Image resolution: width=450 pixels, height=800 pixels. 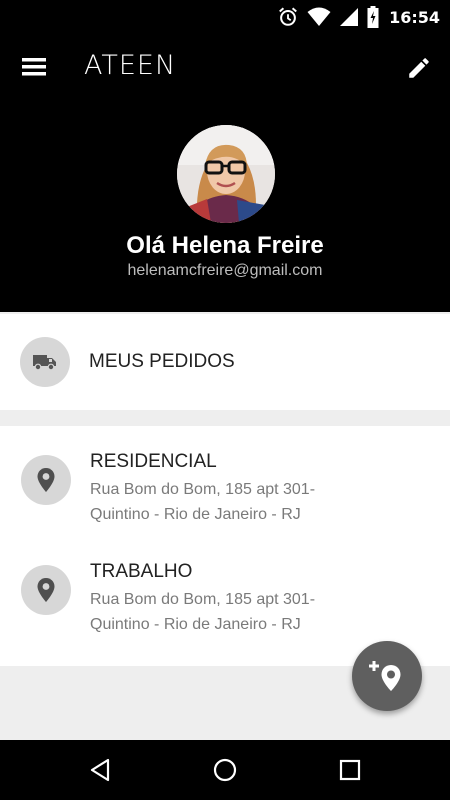 I want to click on home-icon, so click(x=225, y=770).